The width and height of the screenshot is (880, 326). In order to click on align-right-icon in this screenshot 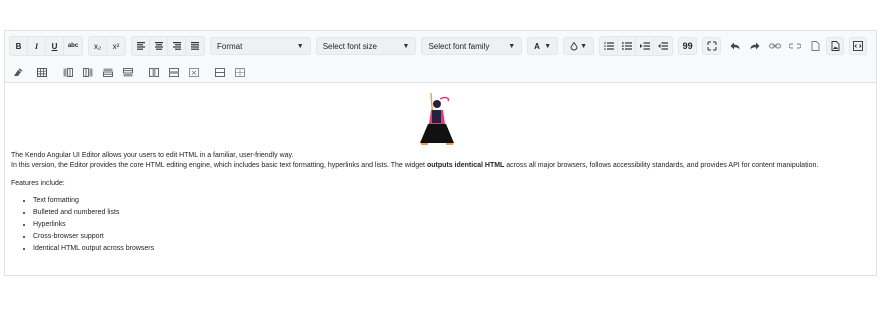, I will do `click(176, 46)`.